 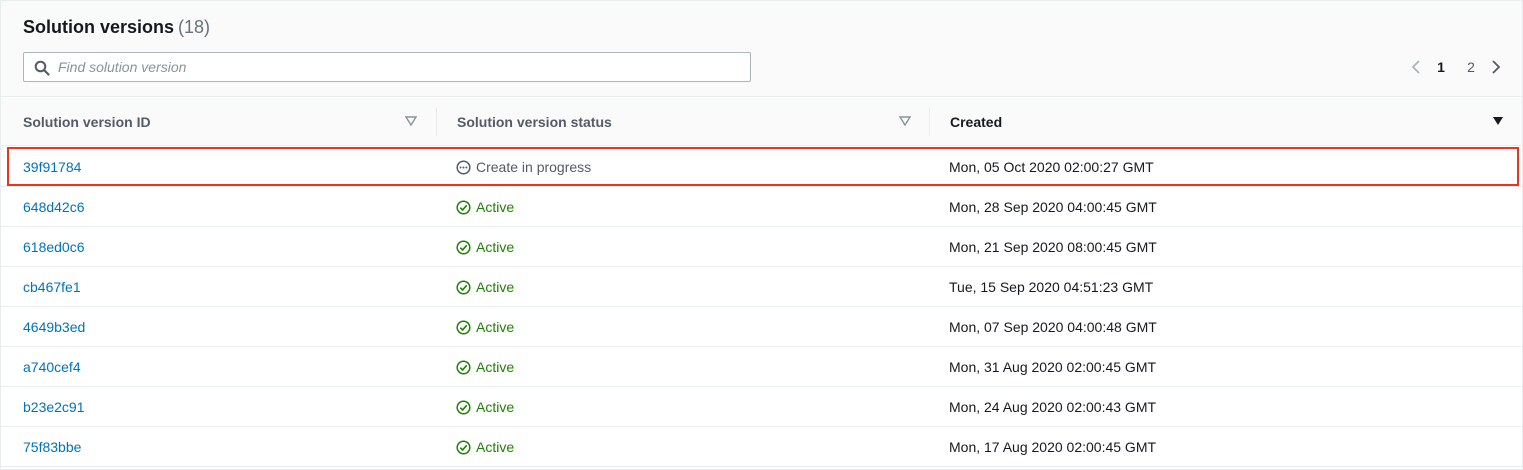 I want to click on solution-version-id-link: 75f83bbe, so click(x=52, y=447).